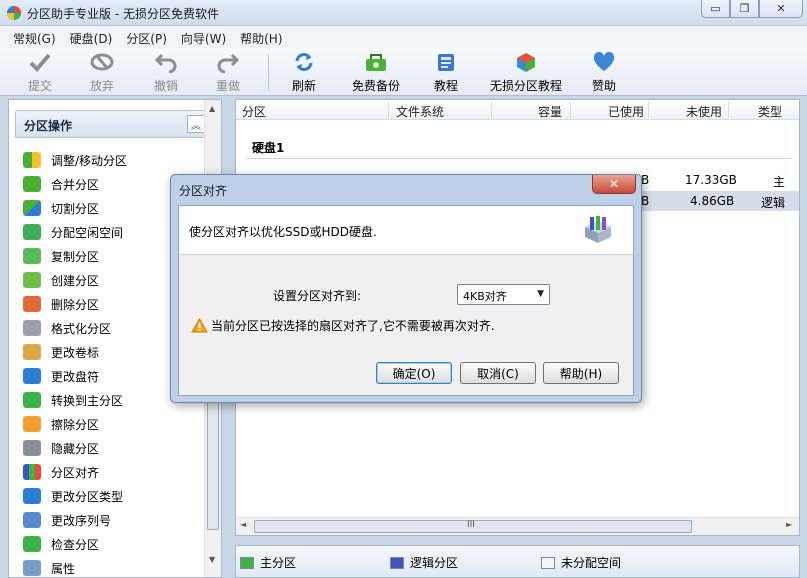 The height and width of the screenshot is (578, 807). What do you see at coordinates (32, 472) in the screenshot?
I see `align-icon` at bounding box center [32, 472].